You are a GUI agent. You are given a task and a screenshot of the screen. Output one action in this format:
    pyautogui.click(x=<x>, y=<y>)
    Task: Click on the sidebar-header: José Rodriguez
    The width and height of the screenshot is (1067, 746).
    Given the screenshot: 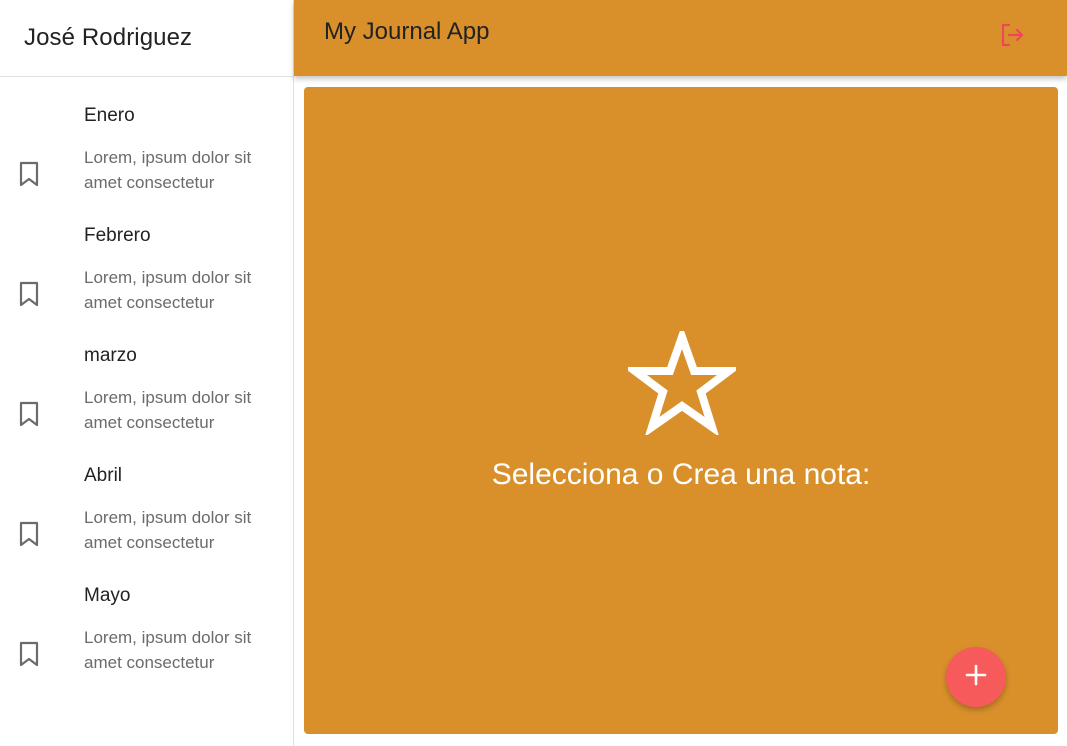 What is the action you would take?
    pyautogui.click(x=146, y=38)
    